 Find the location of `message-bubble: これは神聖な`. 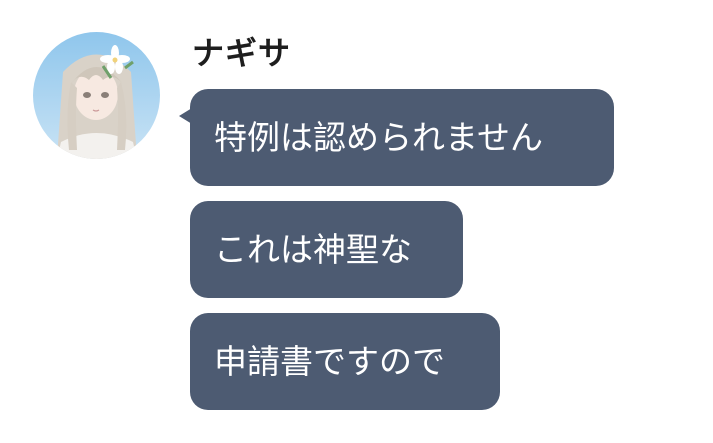

message-bubble: これは神聖な is located at coordinates (326, 249).